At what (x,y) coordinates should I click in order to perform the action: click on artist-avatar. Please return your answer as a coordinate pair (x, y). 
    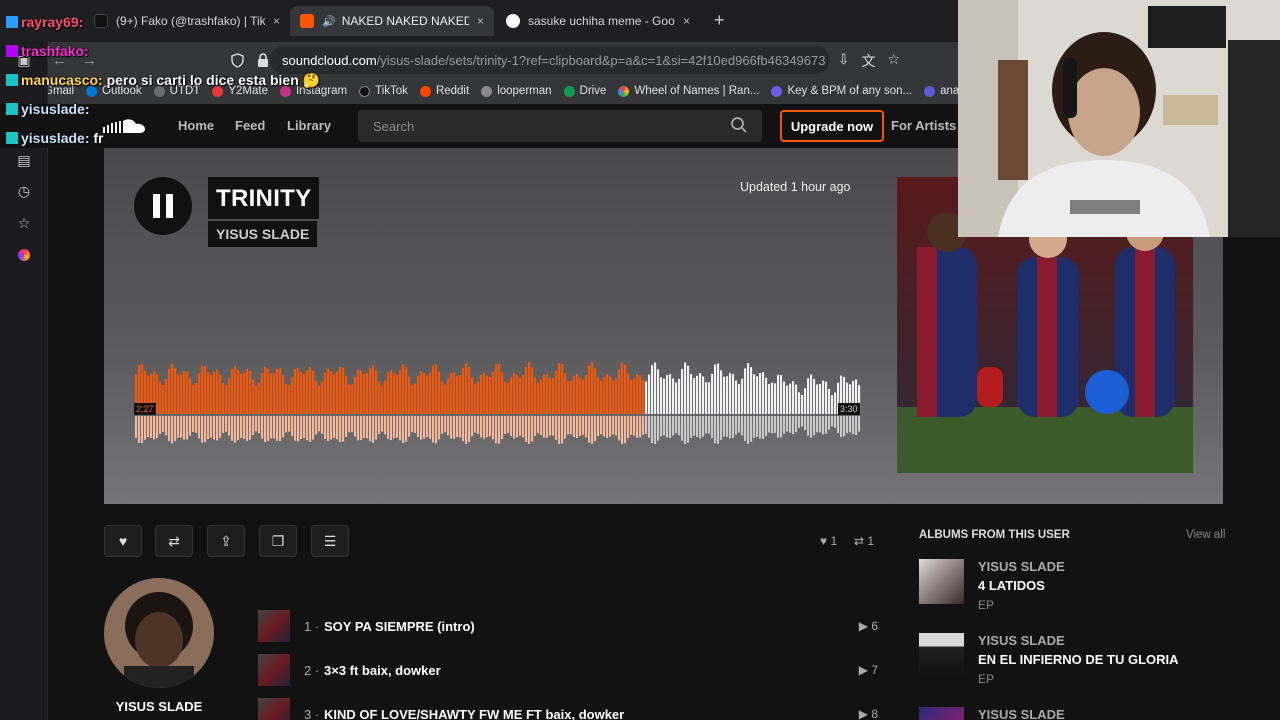
    Looking at the image, I should click on (159, 633).